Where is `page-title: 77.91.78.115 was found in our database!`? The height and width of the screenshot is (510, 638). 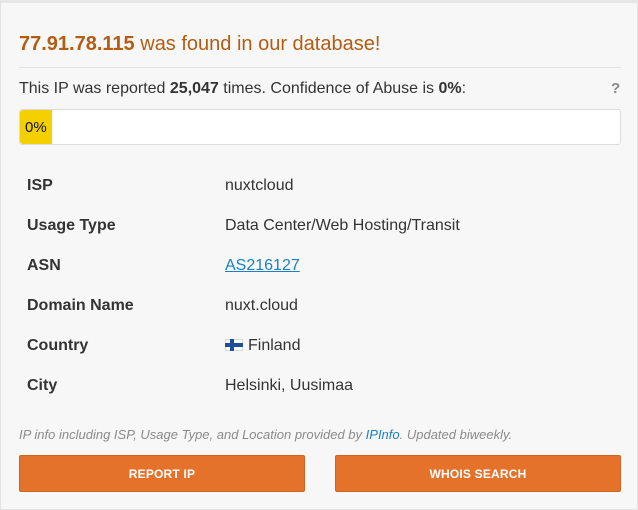
page-title: 77.91.78.115 was found in our database! is located at coordinates (199, 44).